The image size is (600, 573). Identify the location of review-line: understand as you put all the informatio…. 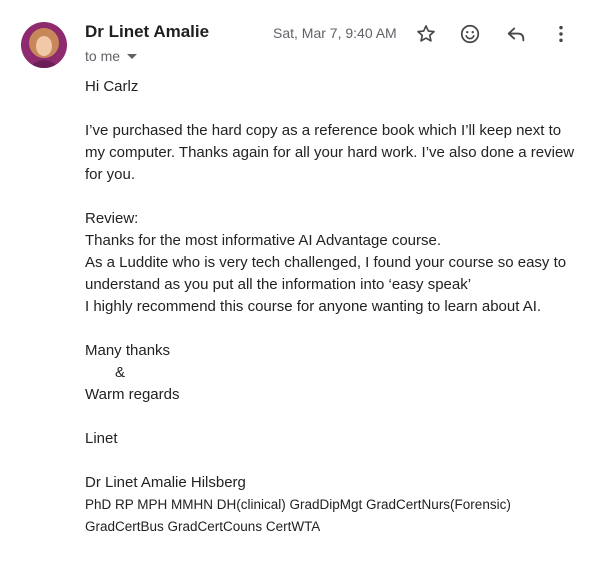
(278, 284).